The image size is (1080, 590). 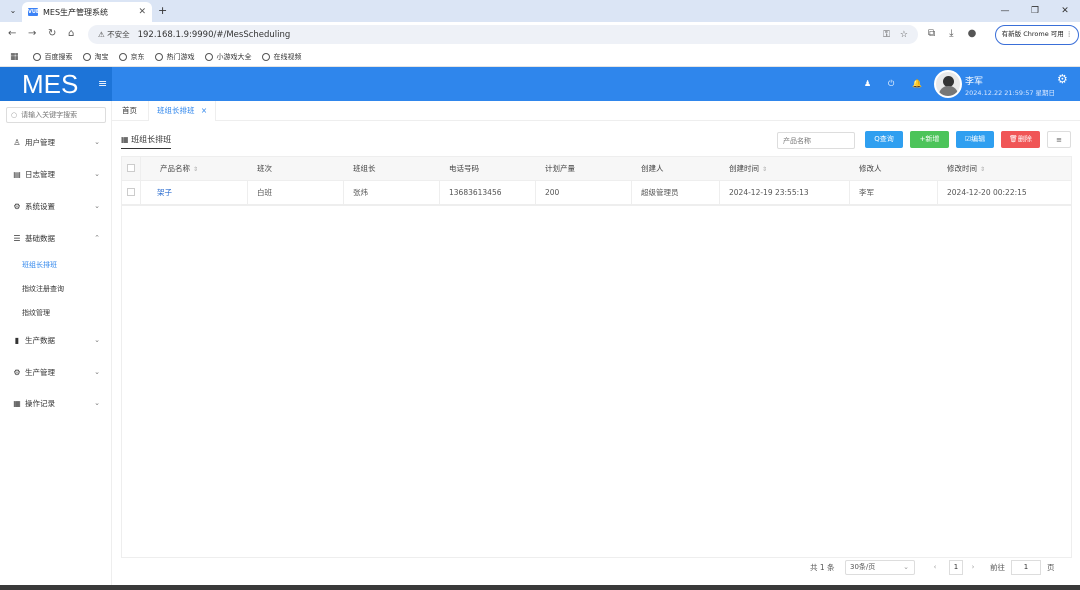 I want to click on menu-toggle-icon: ≡, so click(x=102, y=83).